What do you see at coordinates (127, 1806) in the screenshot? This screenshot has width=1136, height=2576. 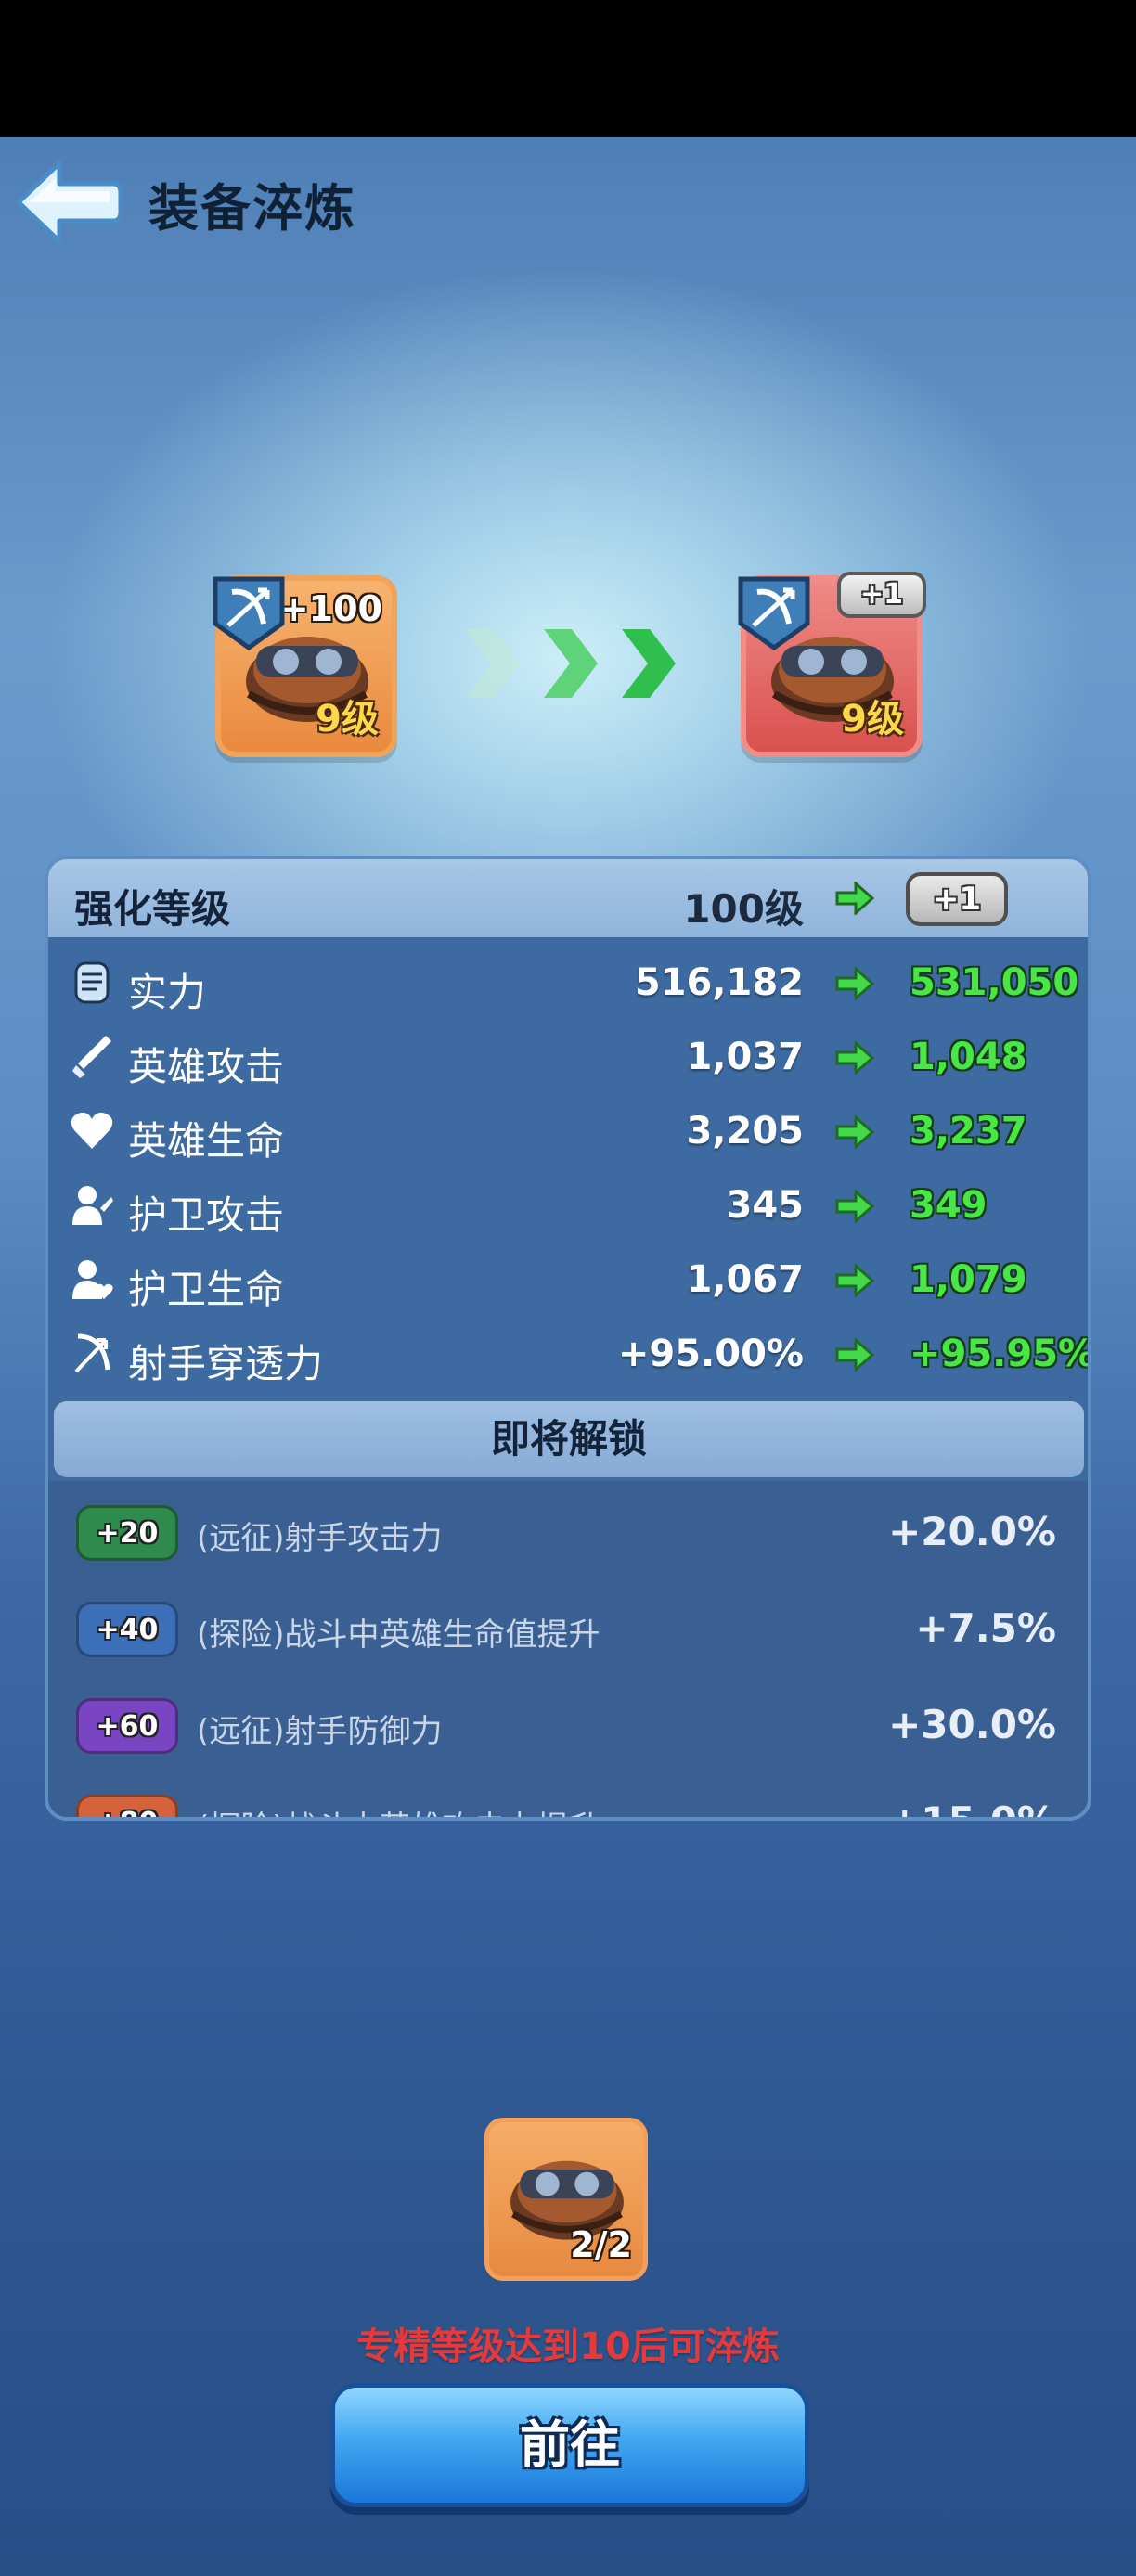 I see `unlock-level-badge: +80` at bounding box center [127, 1806].